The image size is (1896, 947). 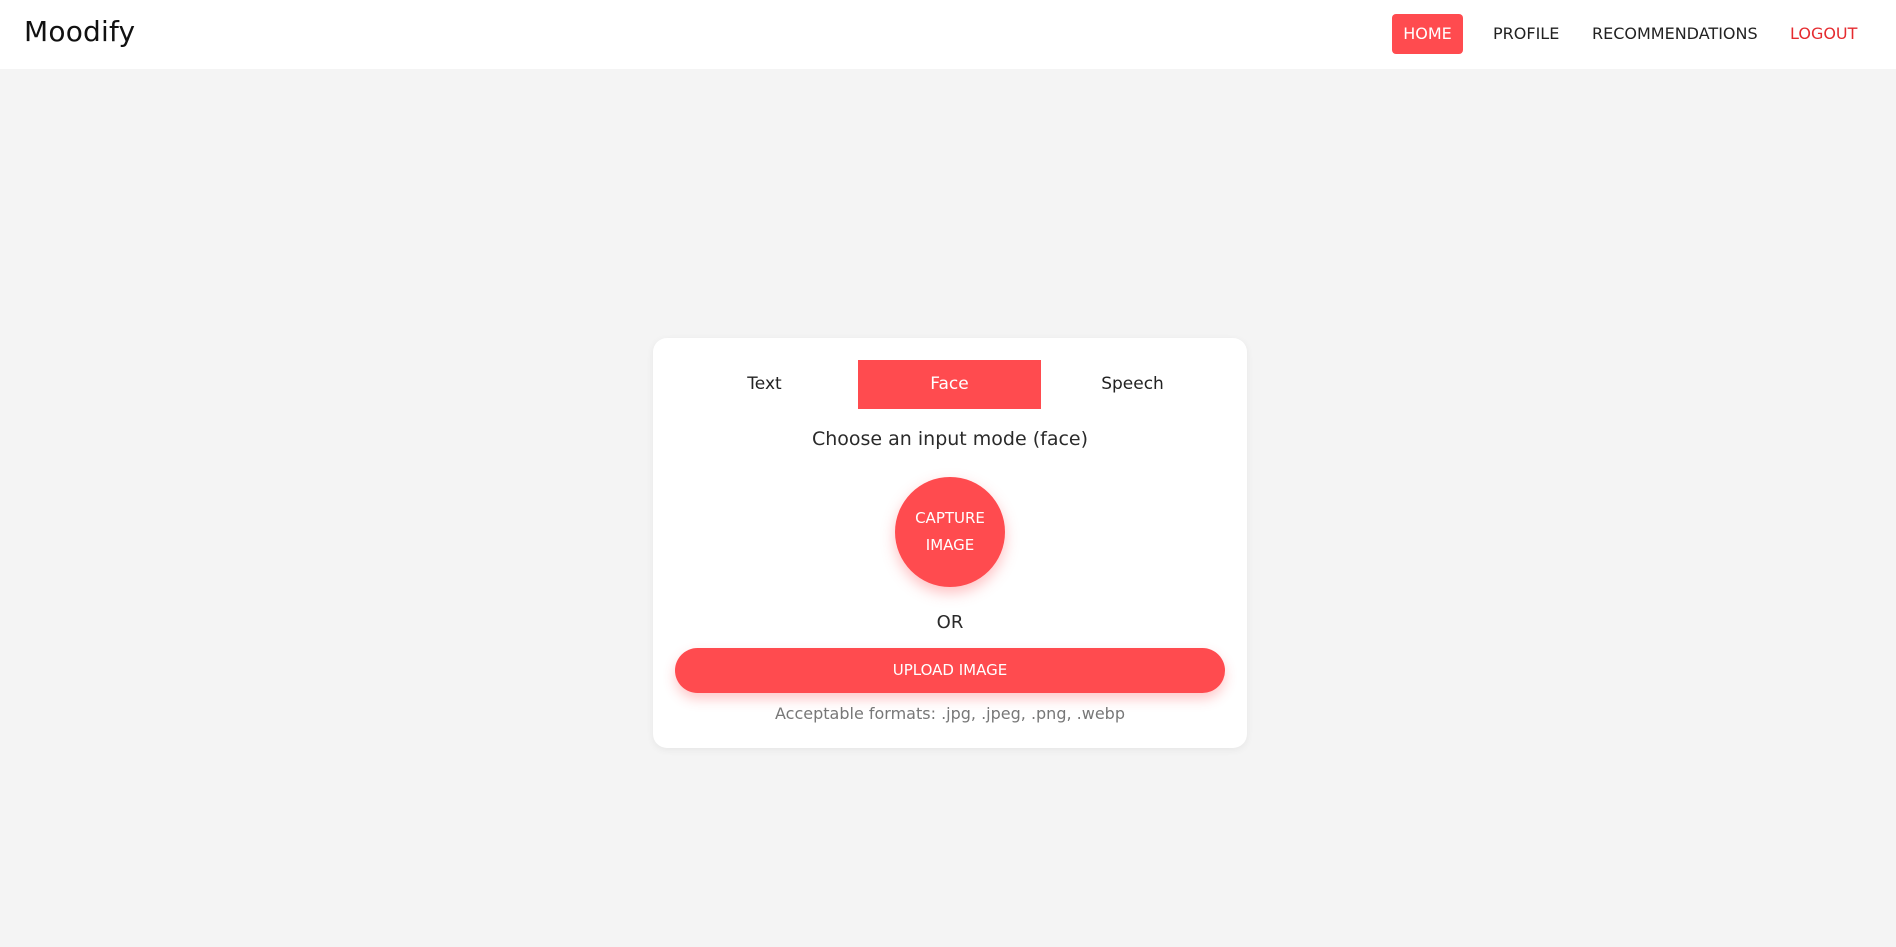 What do you see at coordinates (1823, 34) in the screenshot?
I see `nav-logout-link: LOGOUT` at bounding box center [1823, 34].